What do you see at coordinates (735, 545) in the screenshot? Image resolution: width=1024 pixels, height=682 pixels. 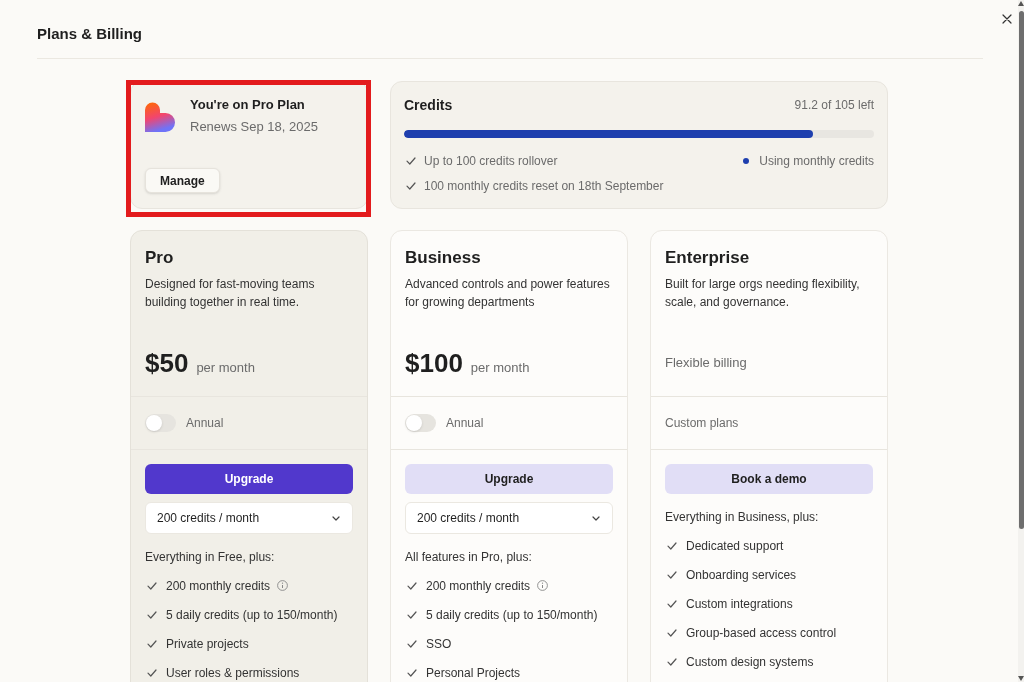 I see `feature-text: Dedicated support` at bounding box center [735, 545].